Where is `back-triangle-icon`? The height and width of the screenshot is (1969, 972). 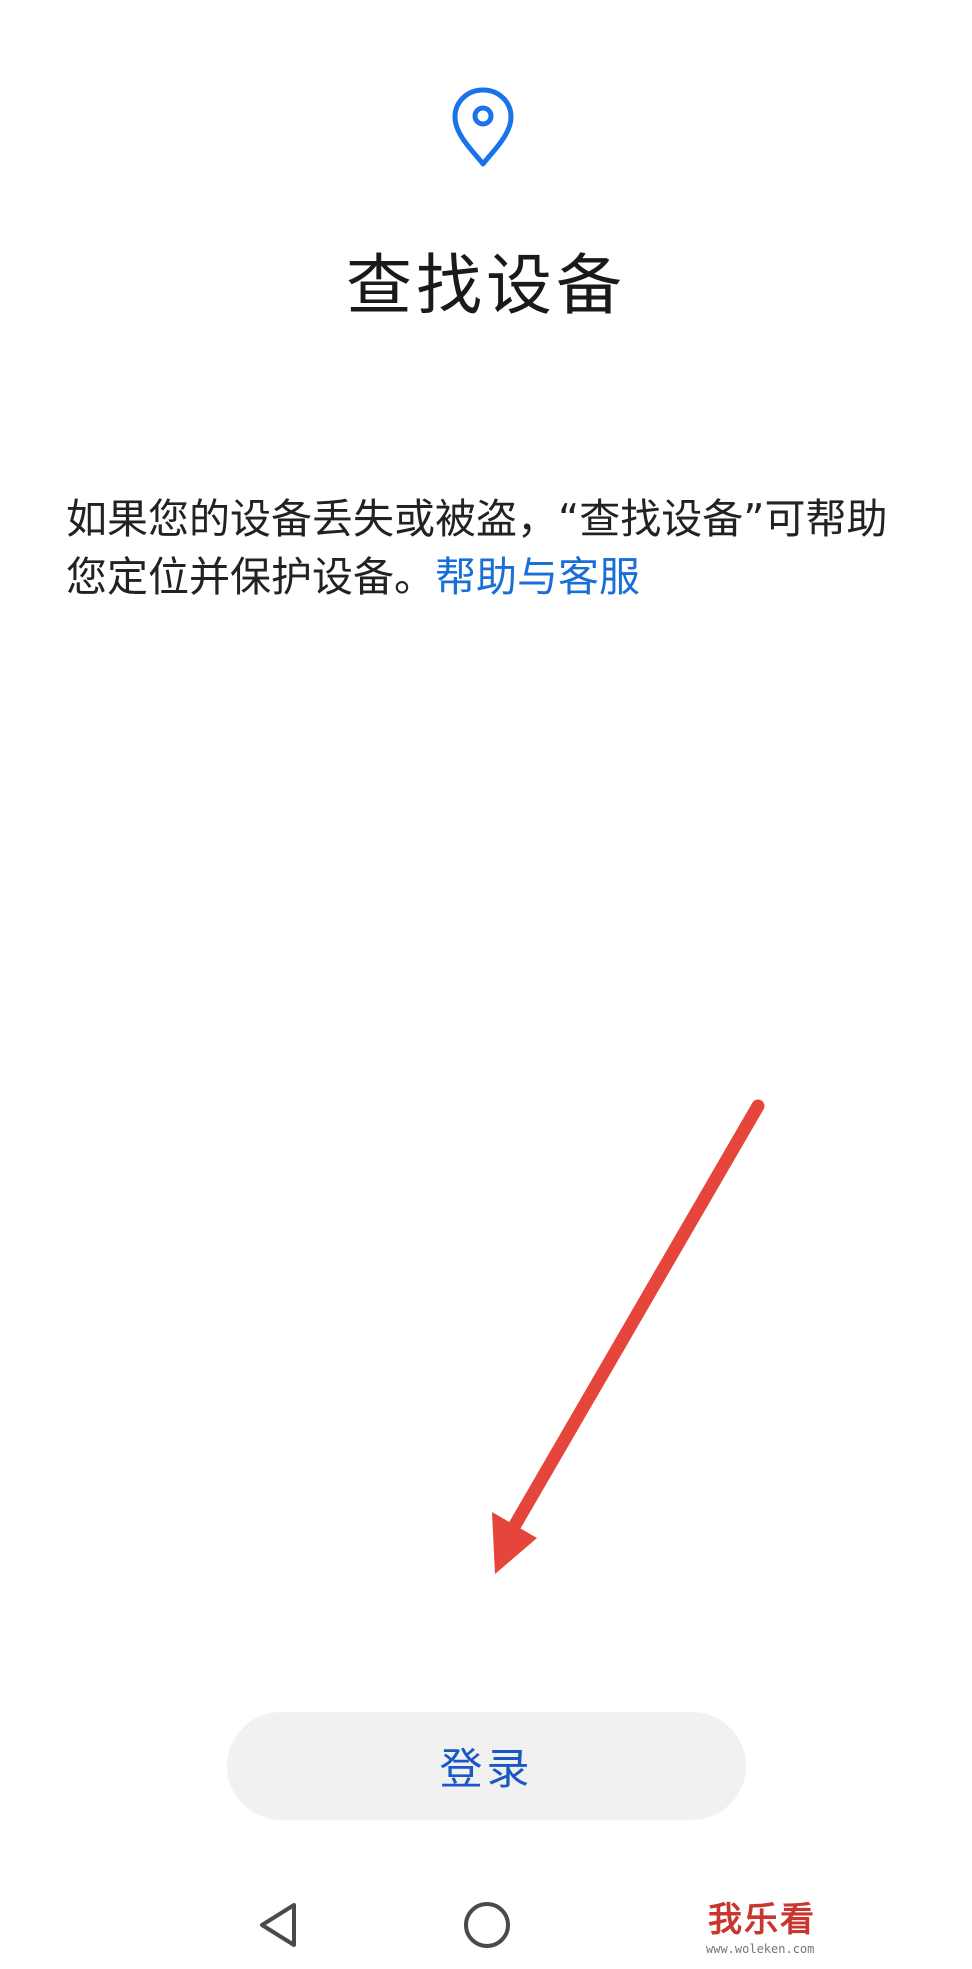
back-triangle-icon is located at coordinates (278, 1925).